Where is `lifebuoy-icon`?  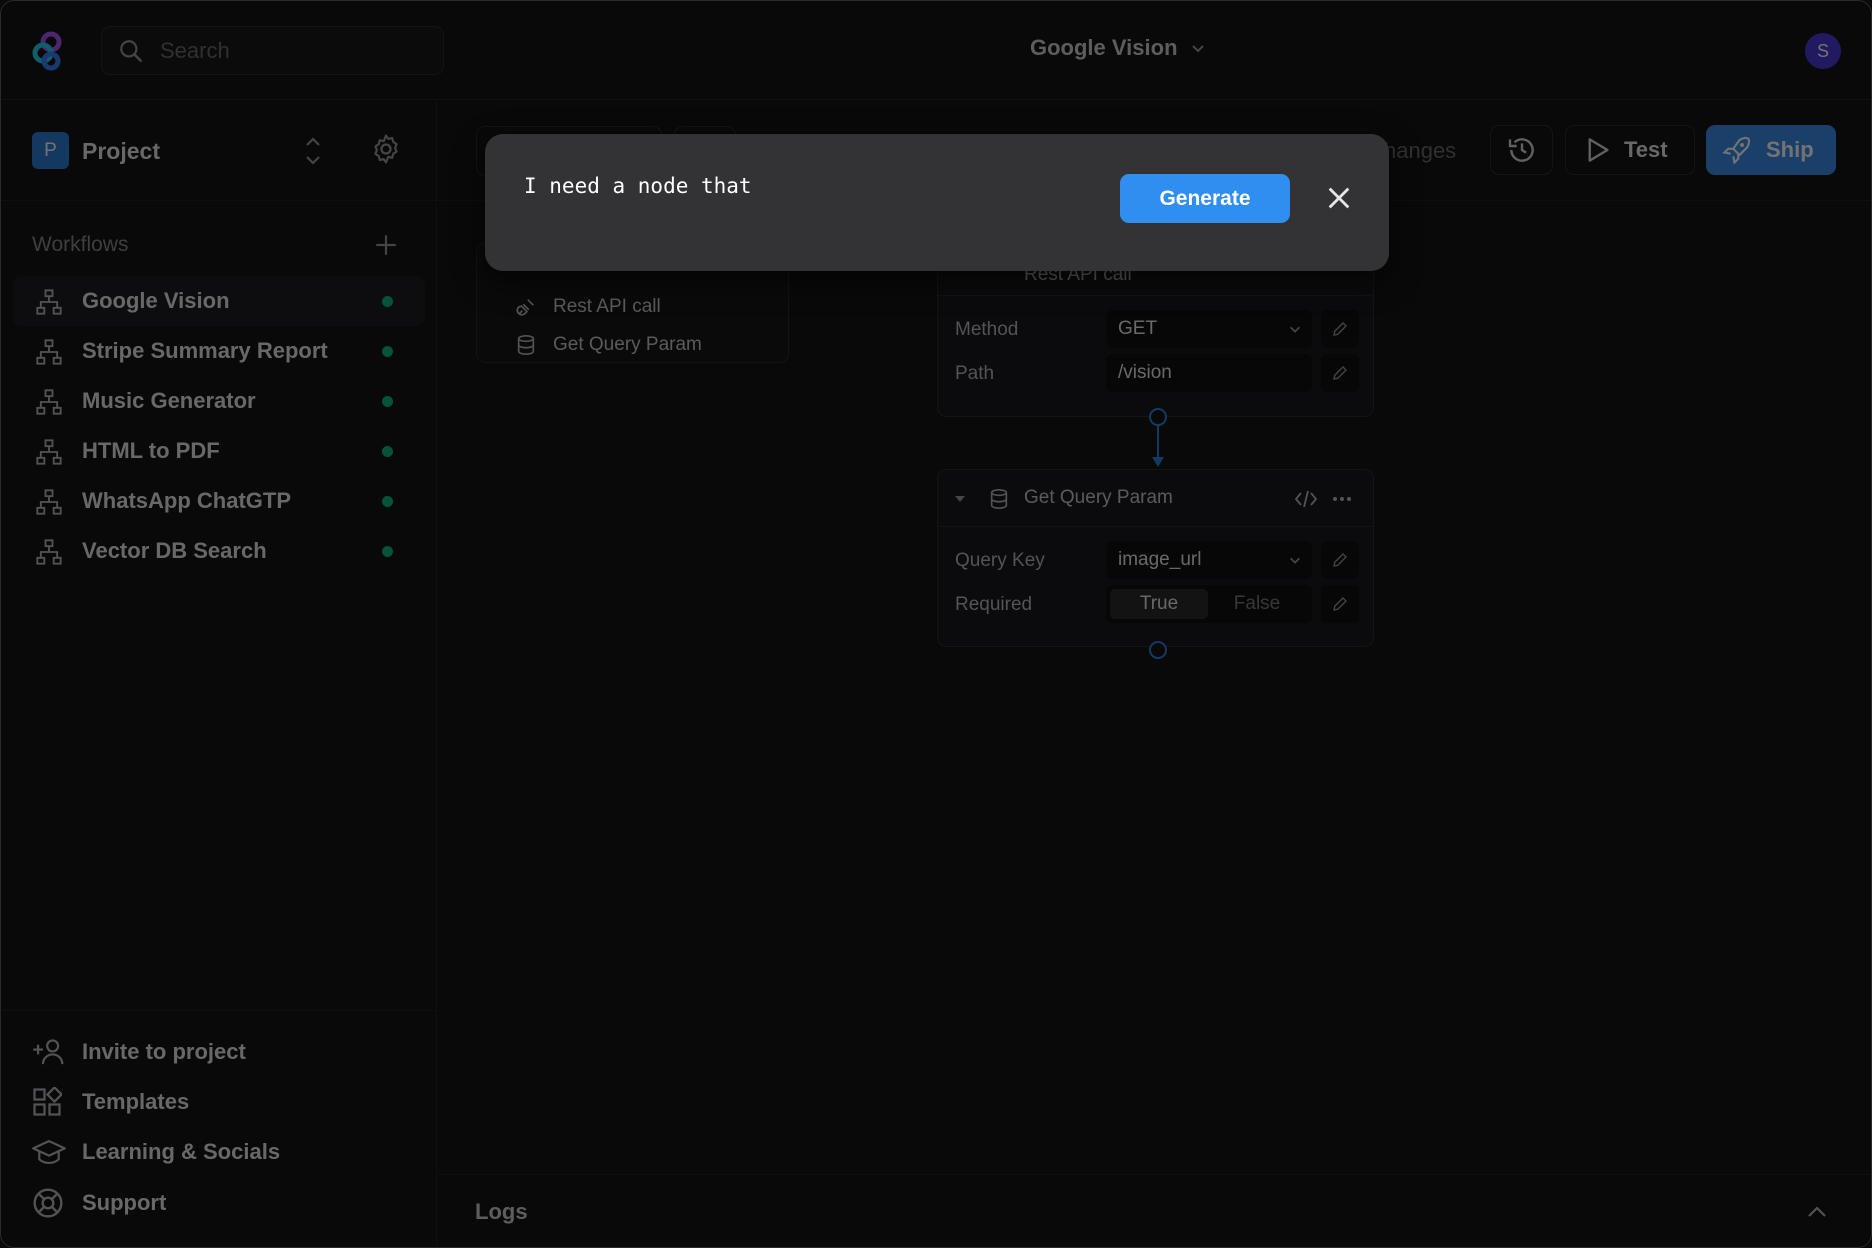 lifebuoy-icon is located at coordinates (48, 1203).